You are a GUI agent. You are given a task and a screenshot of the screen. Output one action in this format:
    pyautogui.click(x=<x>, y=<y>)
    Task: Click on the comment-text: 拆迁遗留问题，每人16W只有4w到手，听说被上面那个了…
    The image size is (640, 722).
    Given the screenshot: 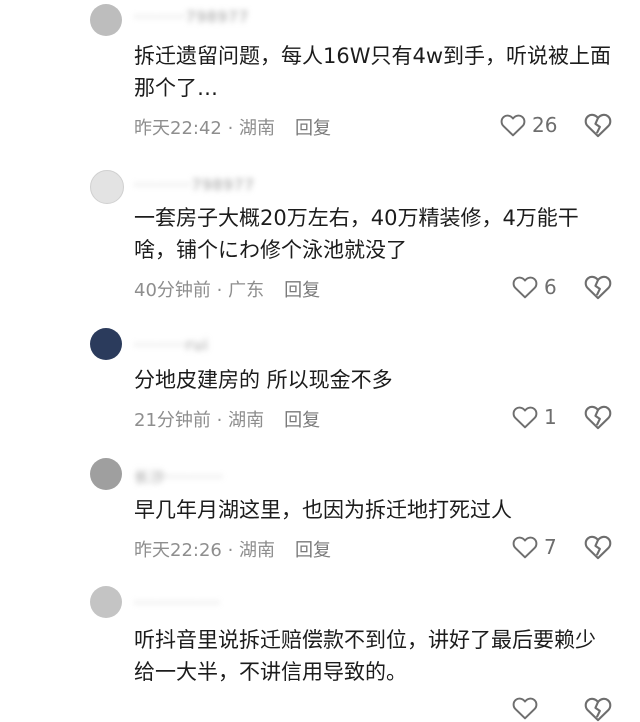 What is the action you would take?
    pyautogui.click(x=373, y=72)
    